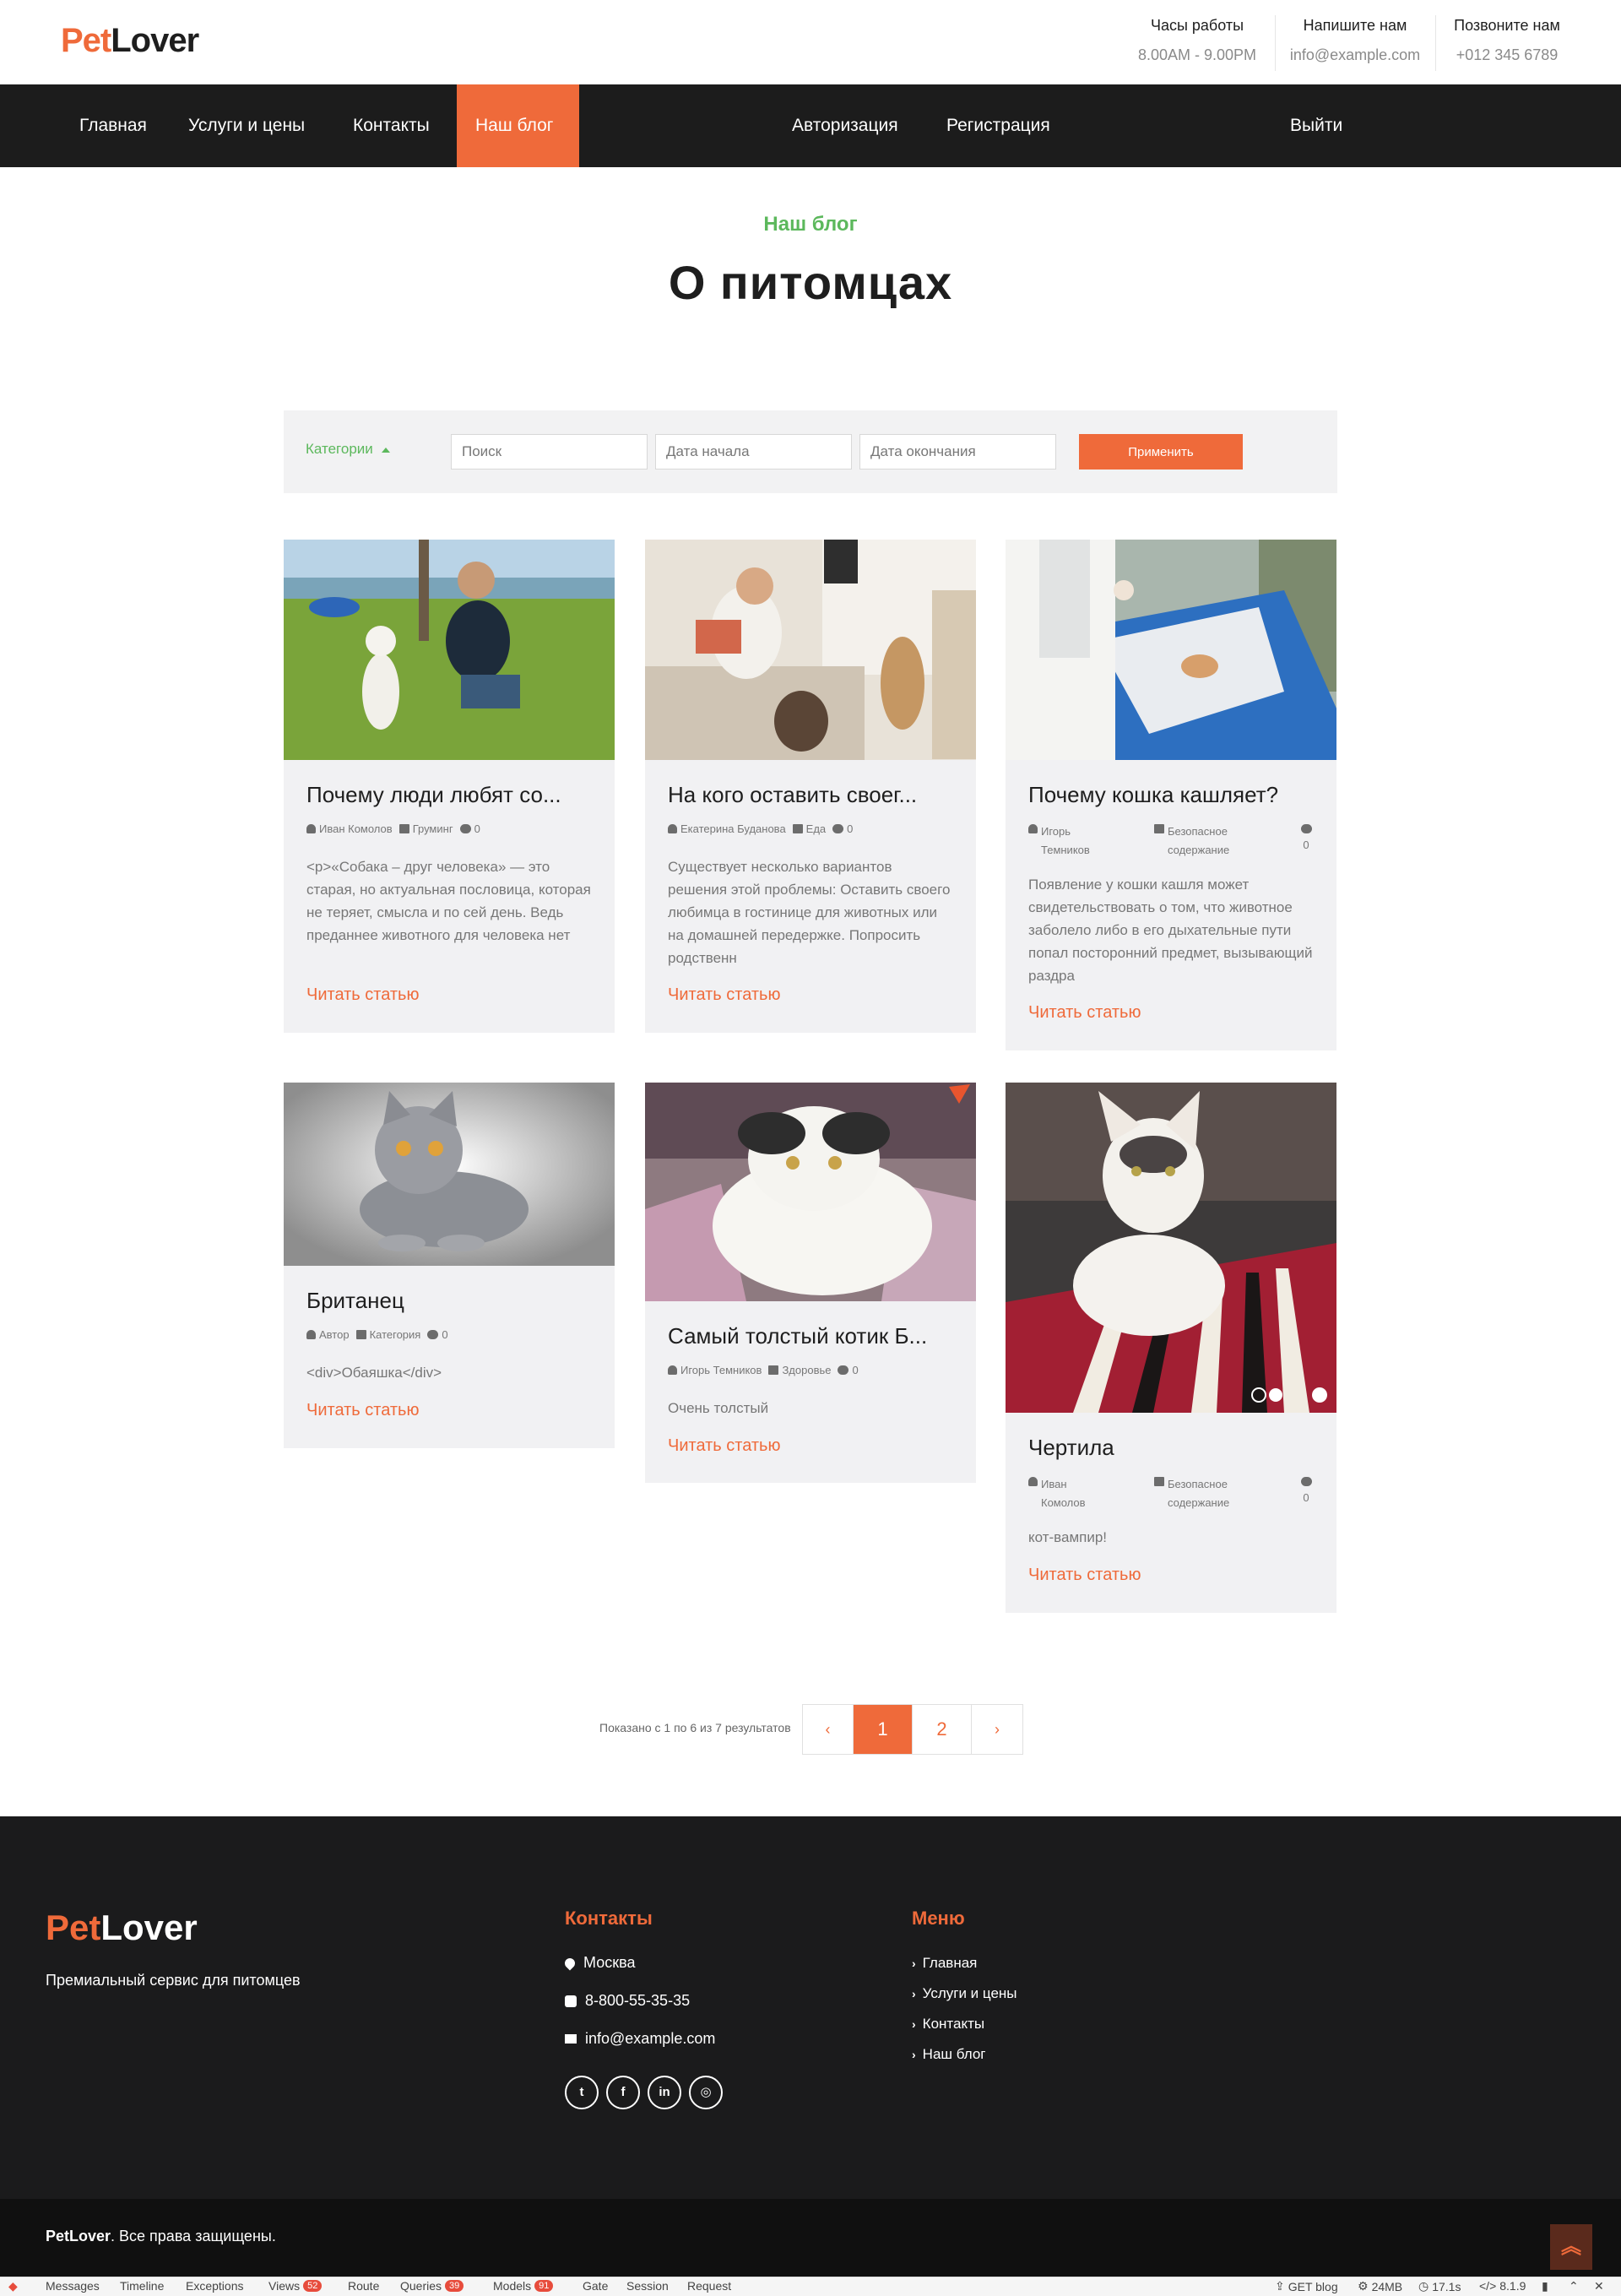 The width and height of the screenshot is (1621, 2296). I want to click on debug-memory: ⚙ 24MB, so click(1380, 2286).